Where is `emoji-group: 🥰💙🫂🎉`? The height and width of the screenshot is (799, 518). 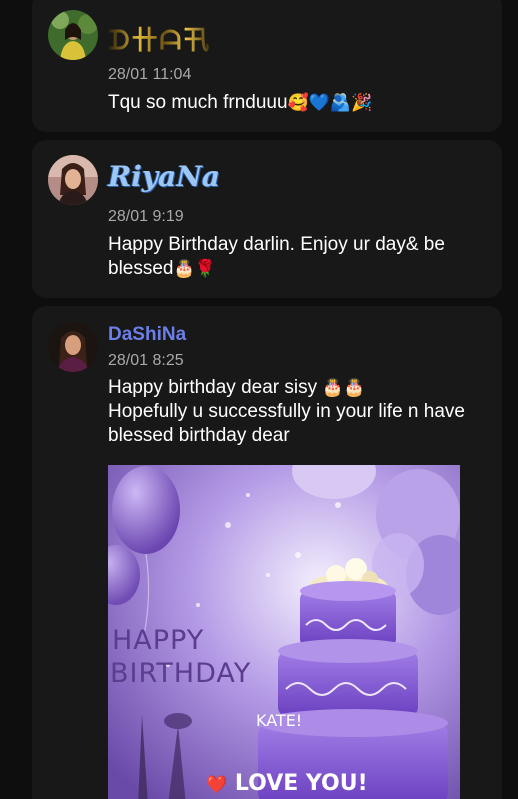
emoji-group: 🥰💙🫂🎉 is located at coordinates (330, 103).